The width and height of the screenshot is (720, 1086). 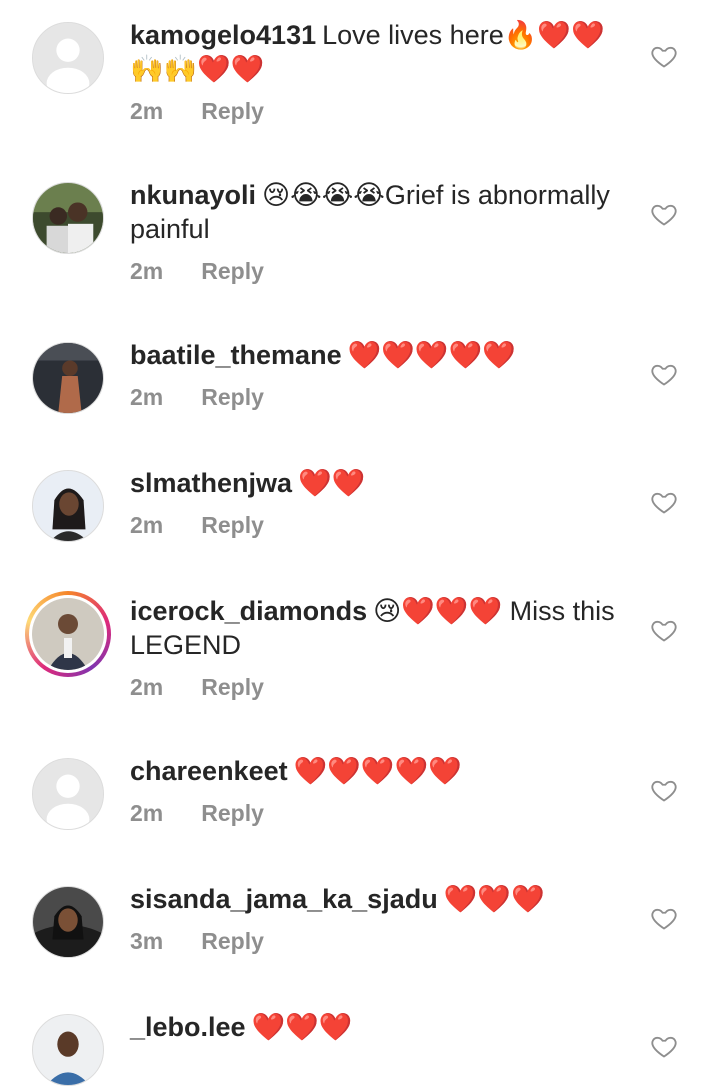 I want to click on comment-text-block: baatile_themane ❤️❤️❤️❤️❤️, so click(x=380, y=355).